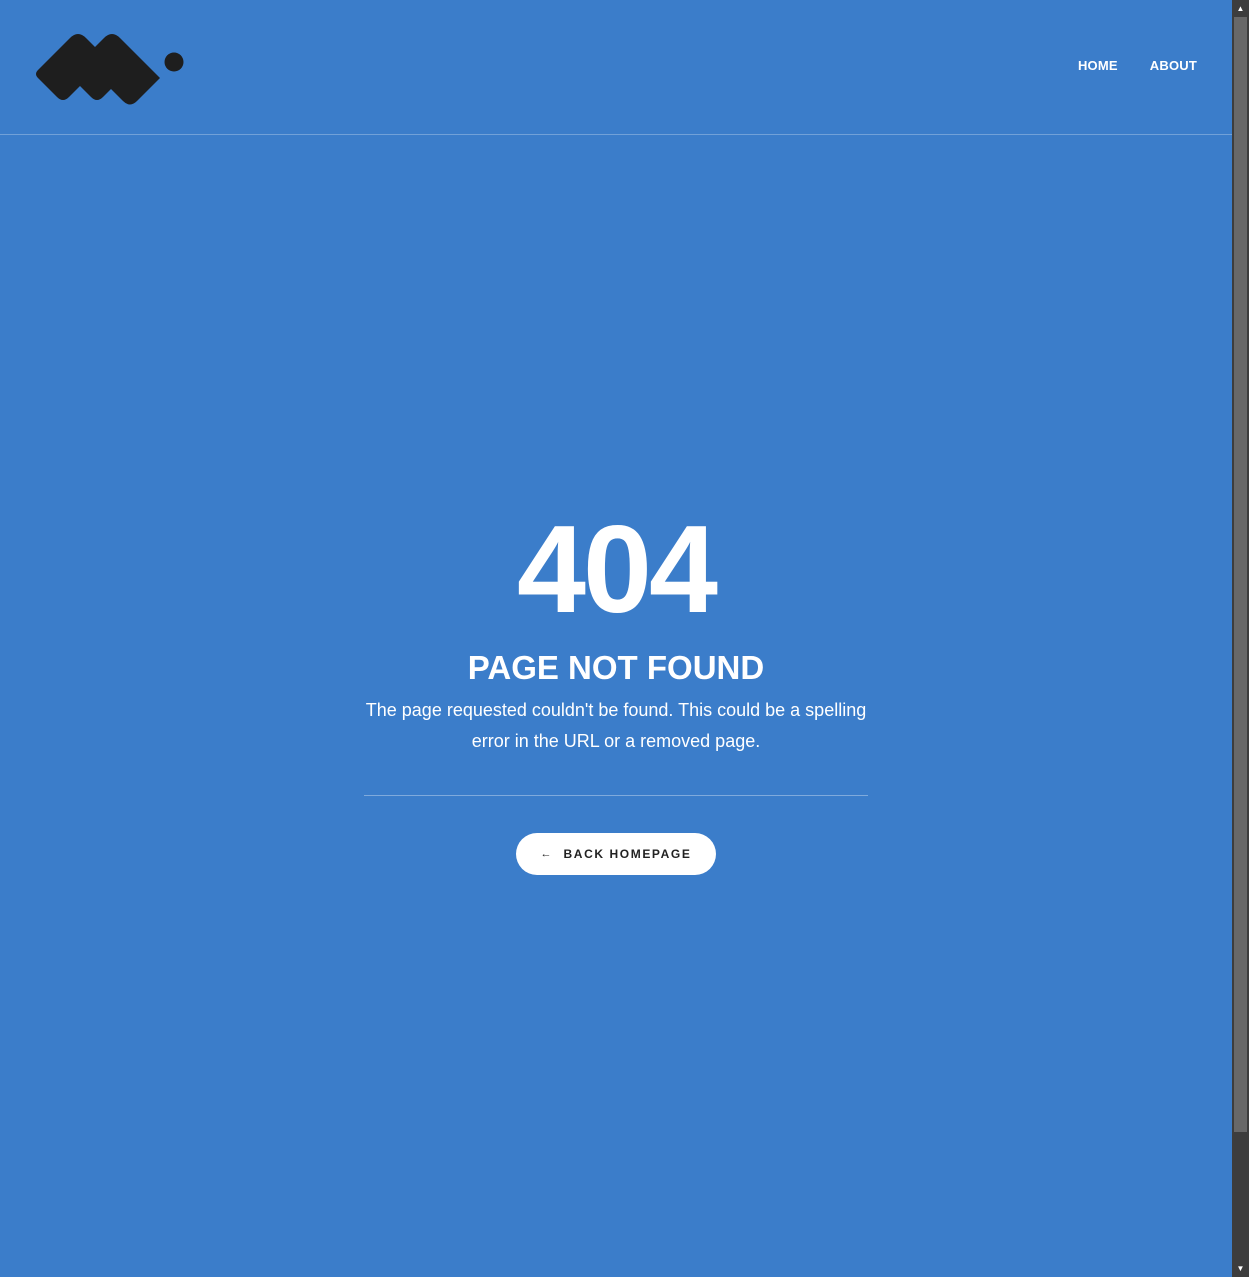  What do you see at coordinates (616, 795) in the screenshot?
I see `divider` at bounding box center [616, 795].